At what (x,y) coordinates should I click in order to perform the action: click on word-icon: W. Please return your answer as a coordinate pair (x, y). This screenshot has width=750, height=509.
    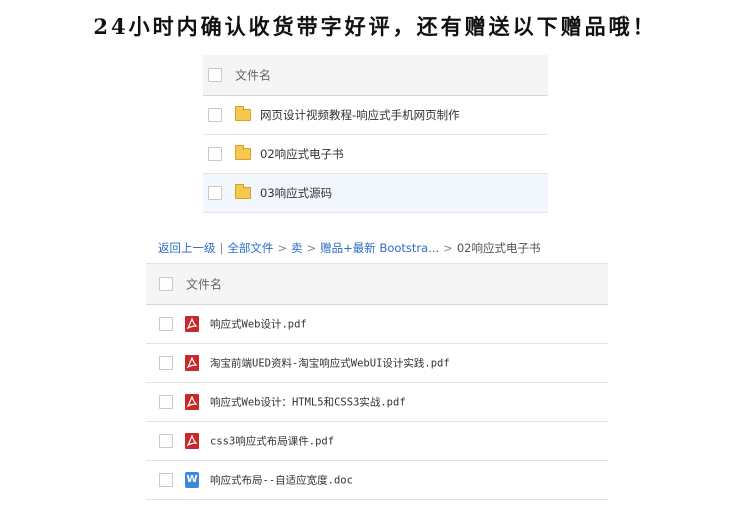
    Looking at the image, I should click on (192, 480).